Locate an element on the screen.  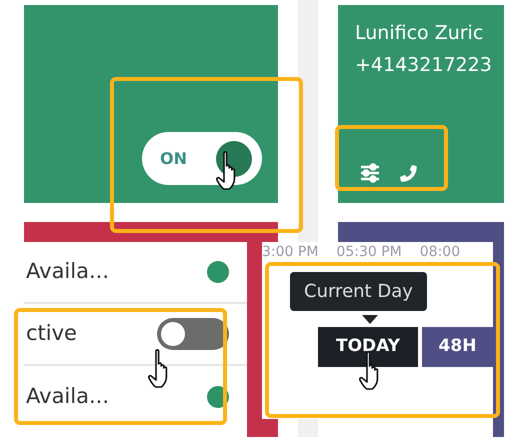
toggle-switch: ON is located at coordinates (202, 158).